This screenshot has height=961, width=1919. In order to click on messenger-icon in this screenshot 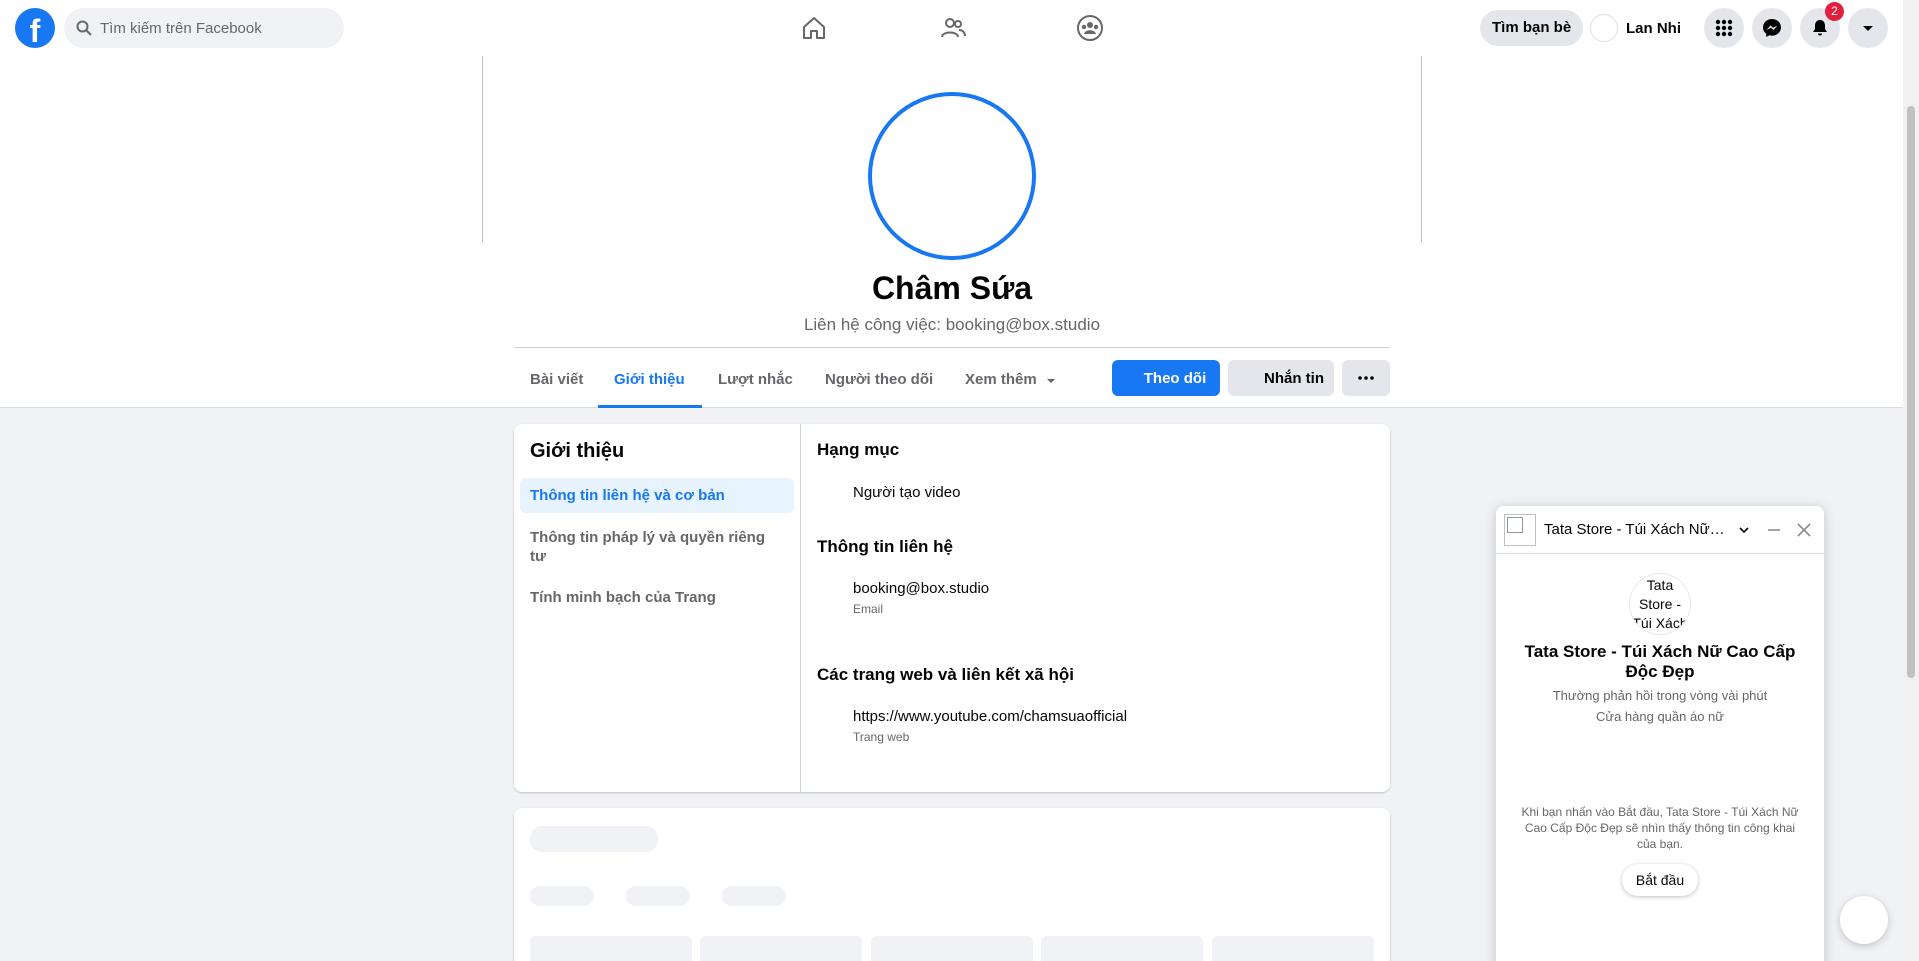, I will do `click(1772, 28)`.